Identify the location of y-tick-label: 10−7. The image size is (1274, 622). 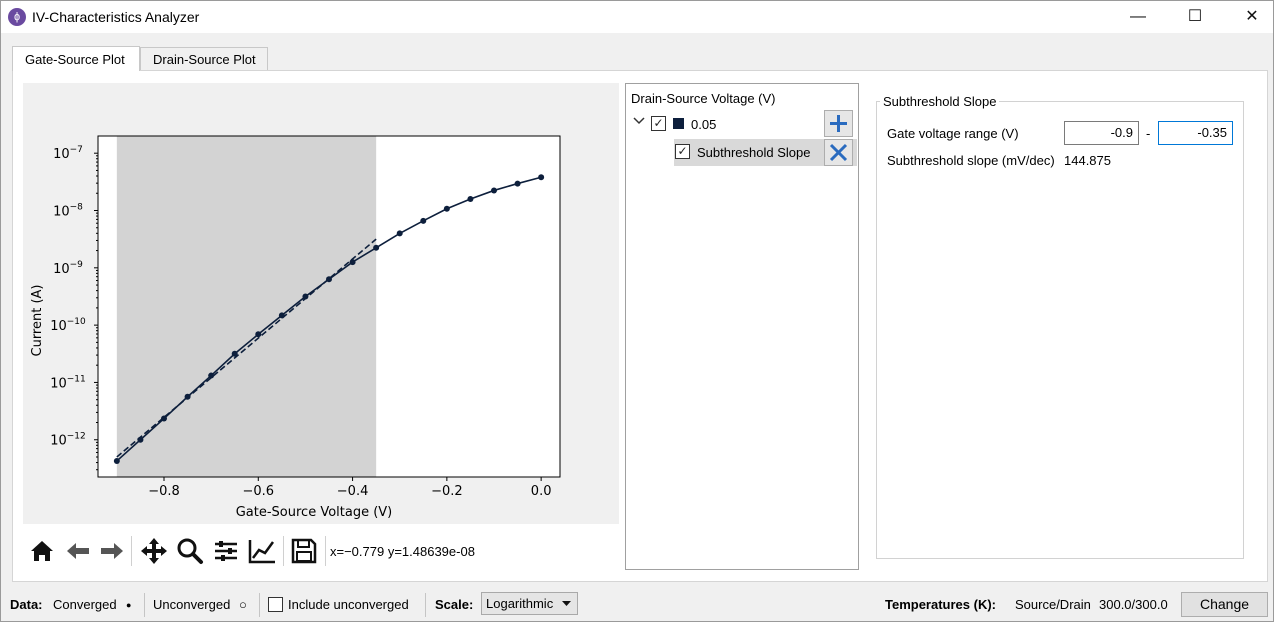
(68, 153).